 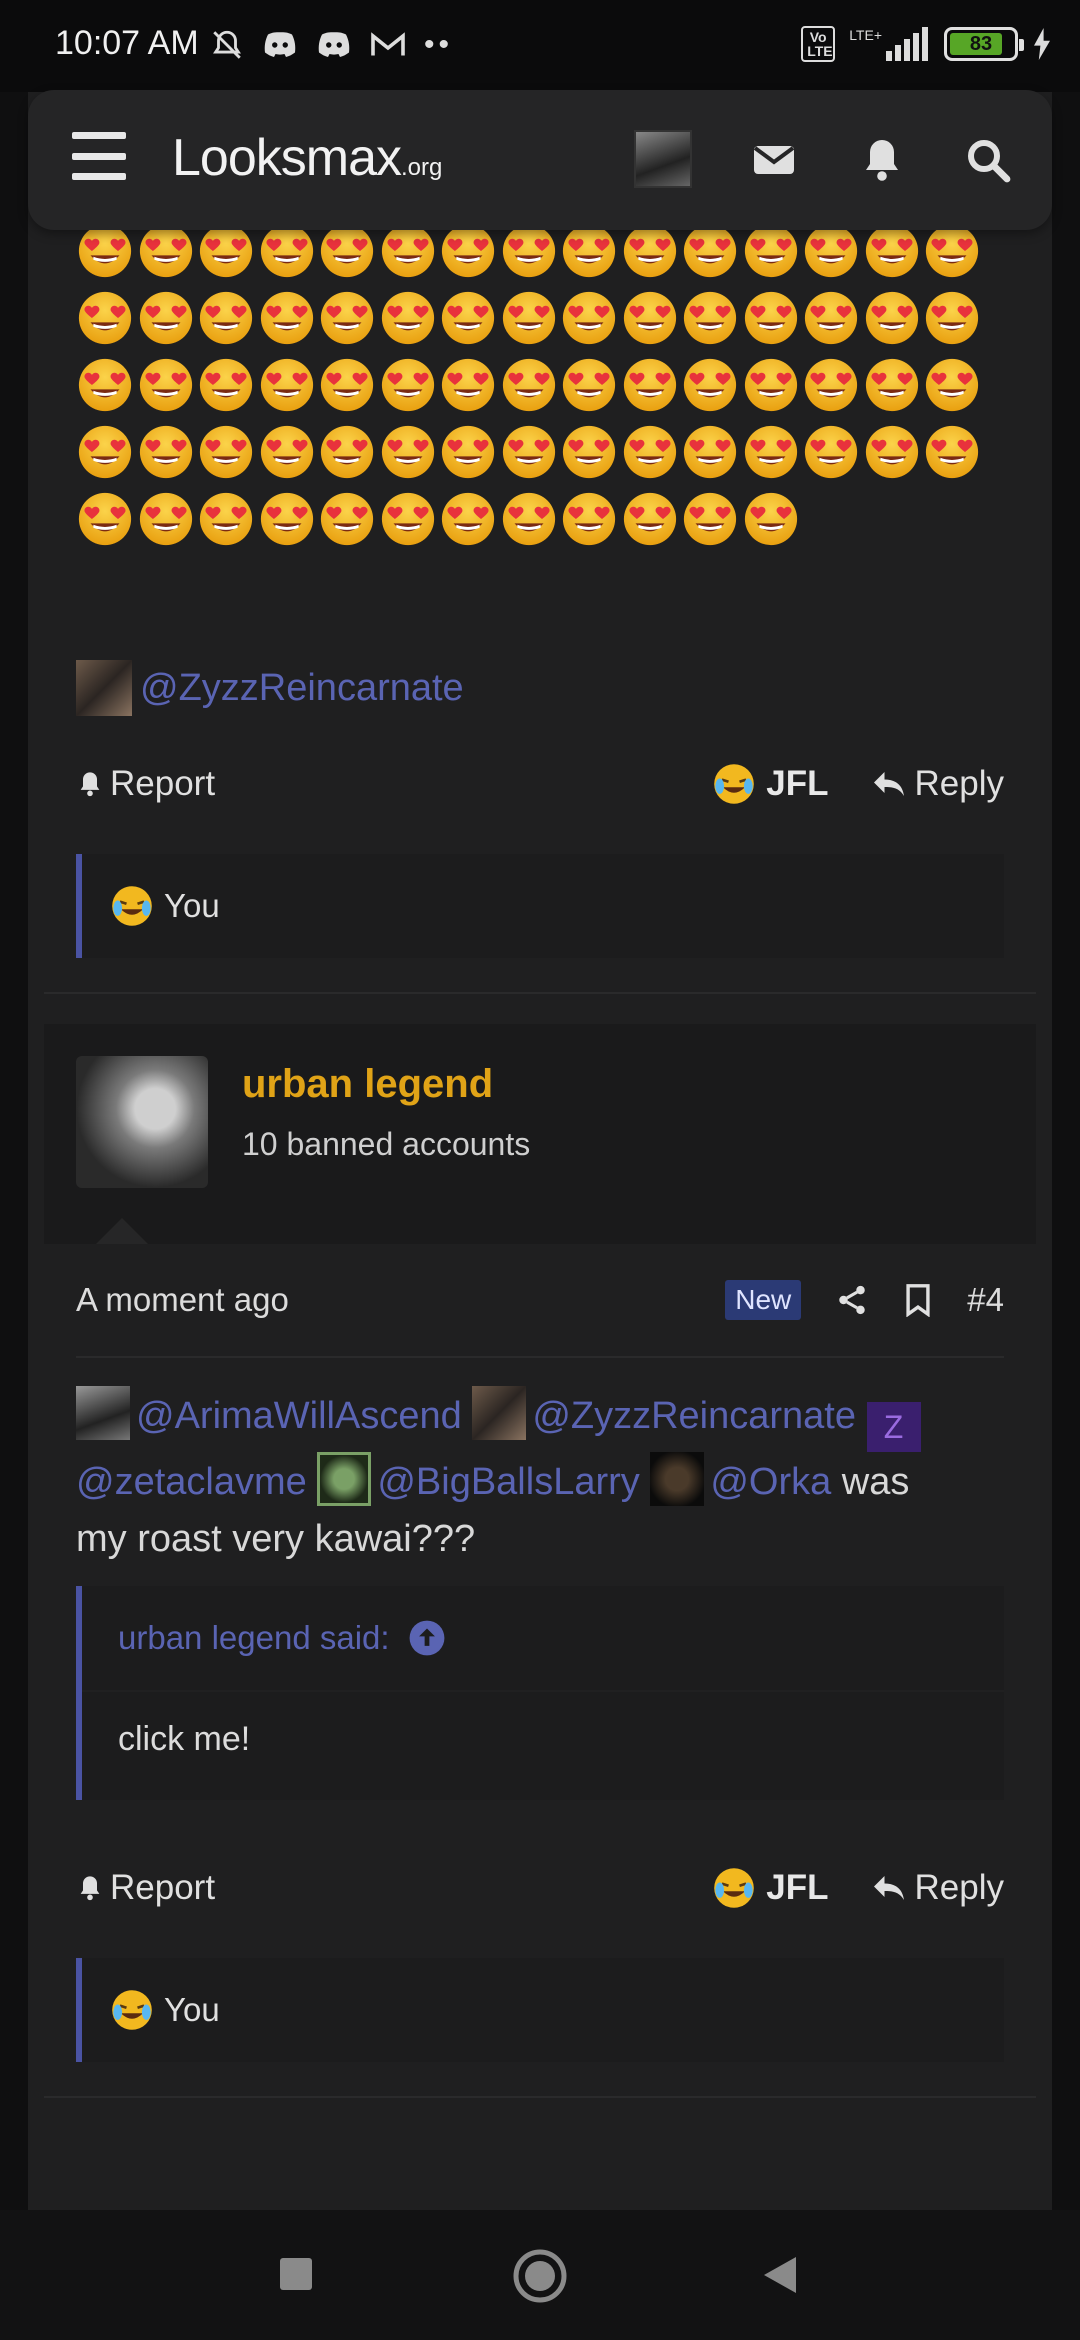 What do you see at coordinates (192, 2009) in the screenshot?
I see `reaction-user: You` at bounding box center [192, 2009].